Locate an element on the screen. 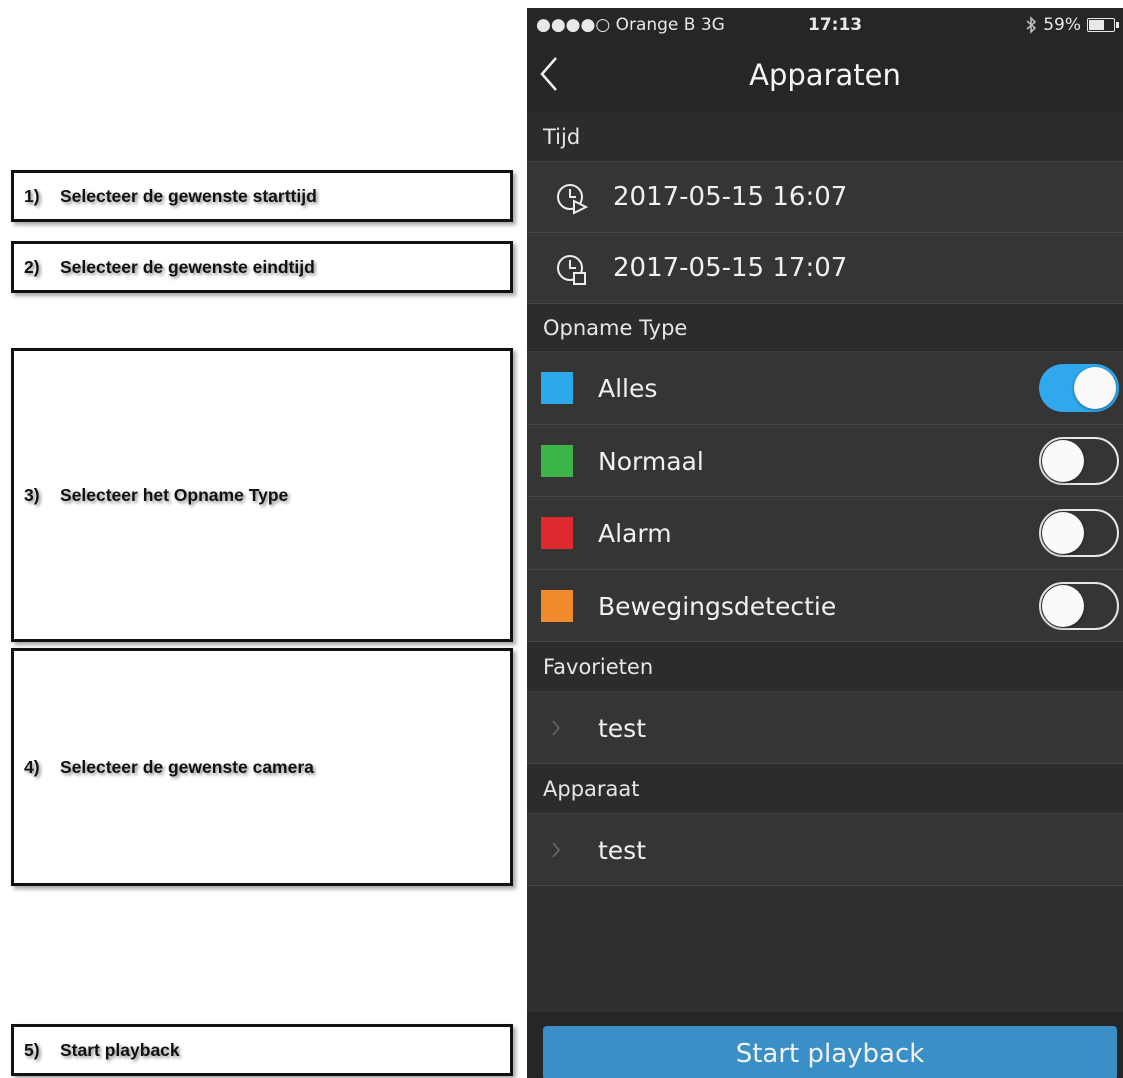 The height and width of the screenshot is (1078, 1123). record-type-row-alarm: Alarm is located at coordinates (825, 533).